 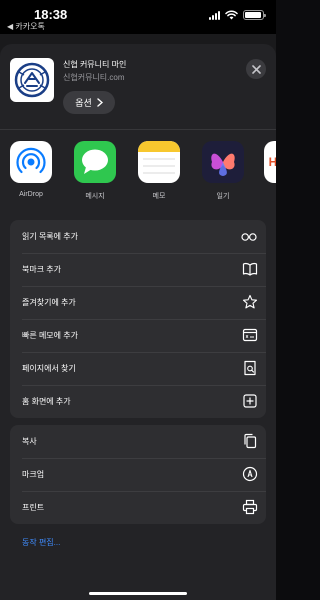 What do you see at coordinates (49, 302) in the screenshot?
I see `action-label: 즐겨찾기에 추가` at bounding box center [49, 302].